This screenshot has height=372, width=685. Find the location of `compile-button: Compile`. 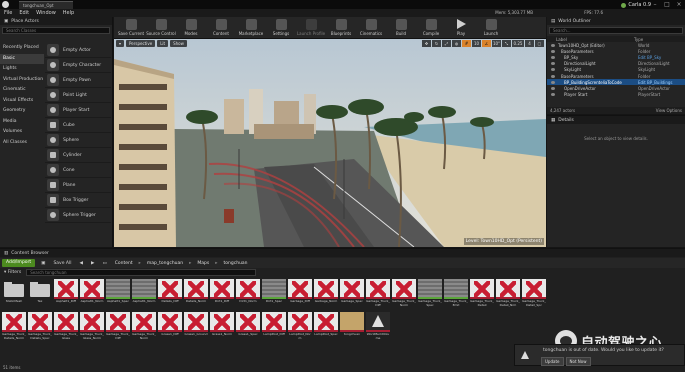

compile-button: Compile is located at coordinates (431, 28).